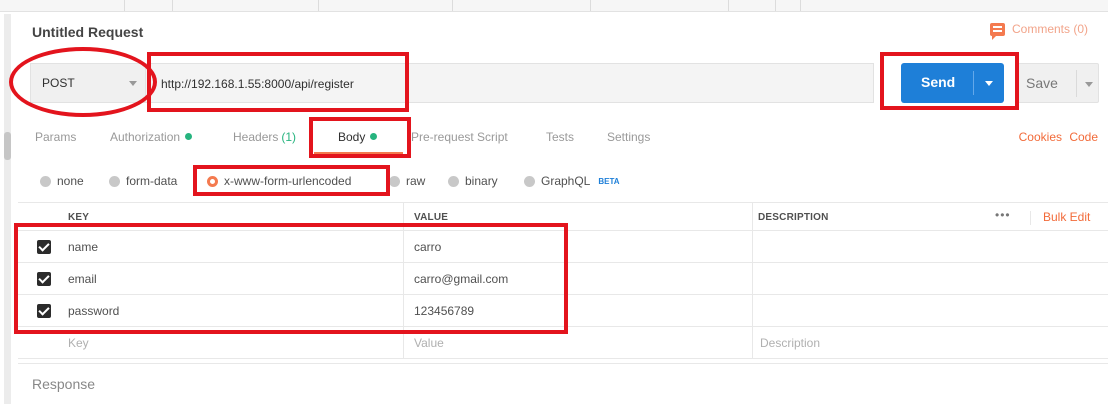  Describe the element at coordinates (628, 137) in the screenshot. I see `tab-settings: Settings` at that location.